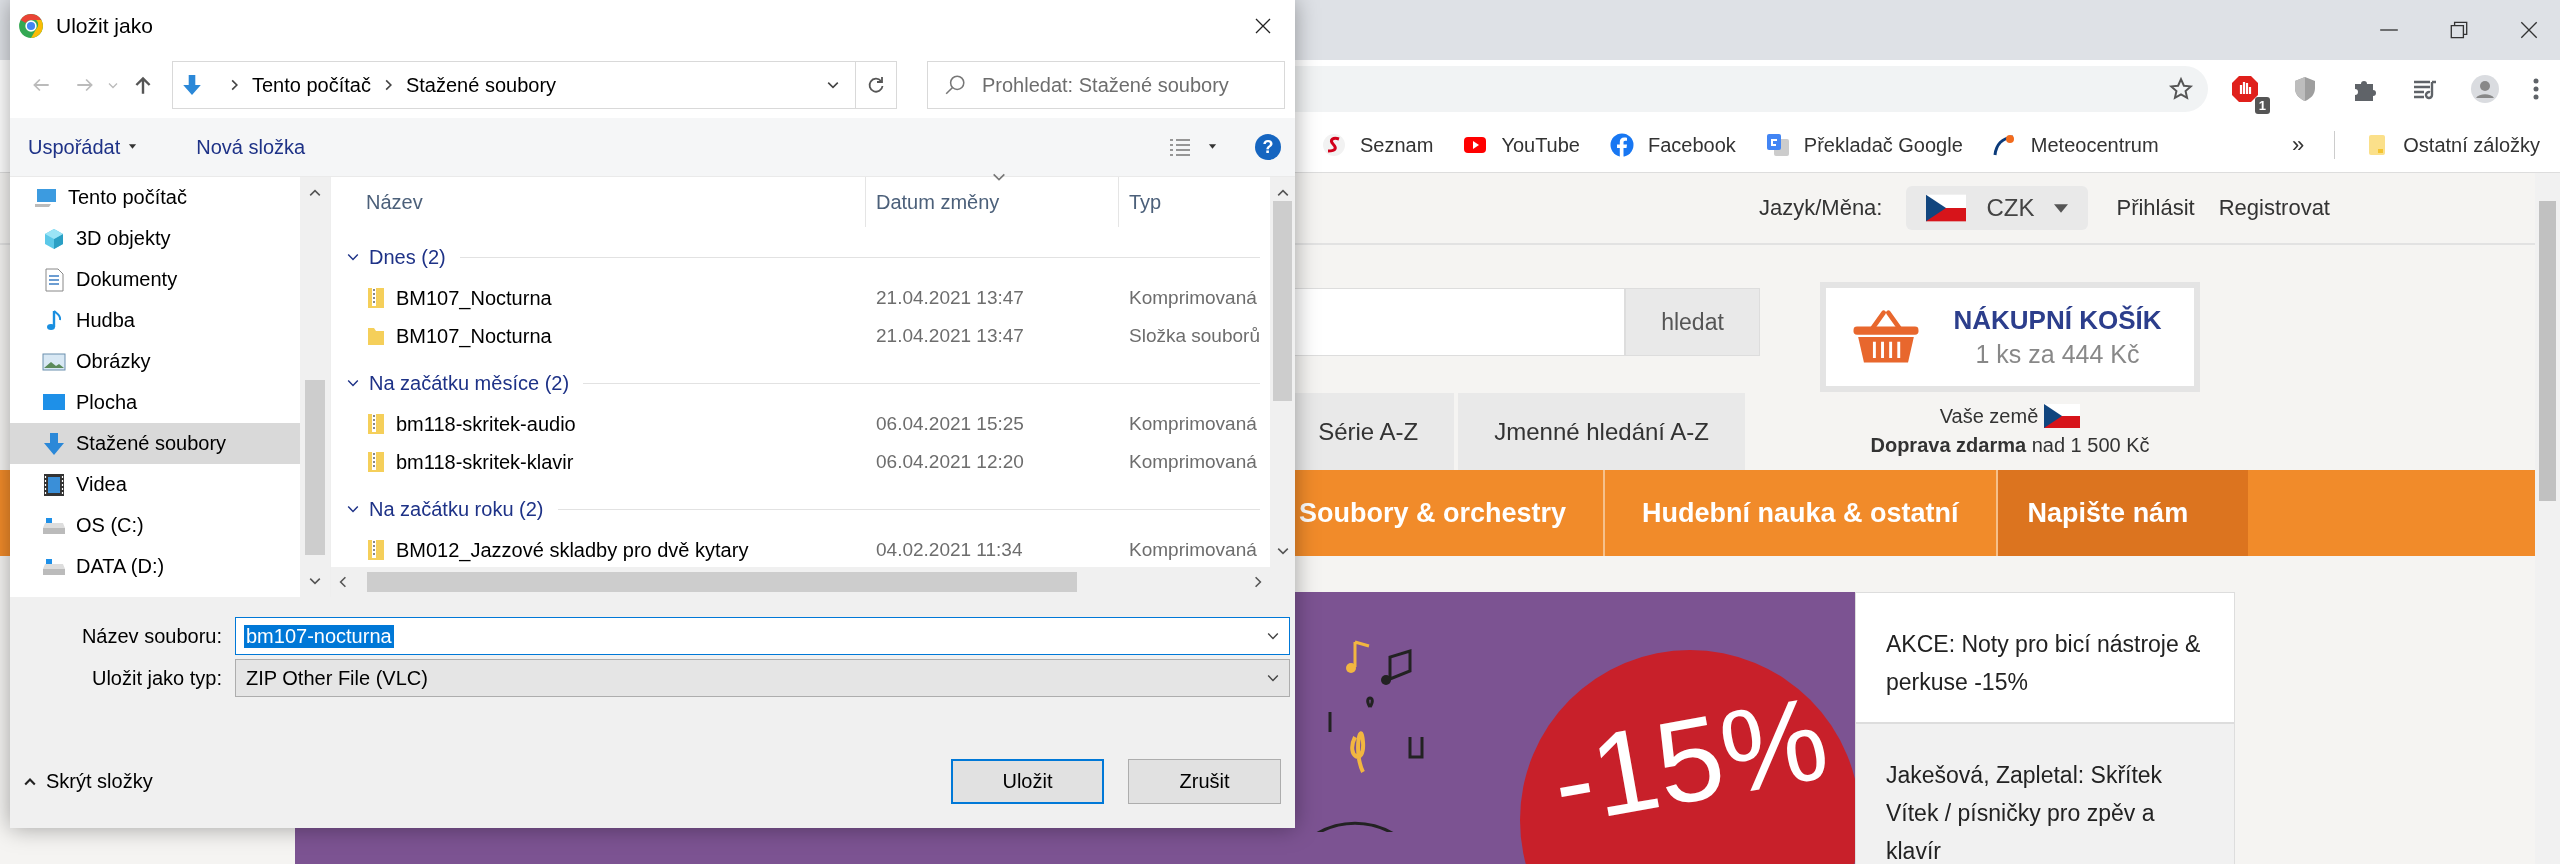 Image resolution: width=2560 pixels, height=864 pixels. What do you see at coordinates (104, 26) in the screenshot?
I see `dialog-title: Uložit jako` at bounding box center [104, 26].